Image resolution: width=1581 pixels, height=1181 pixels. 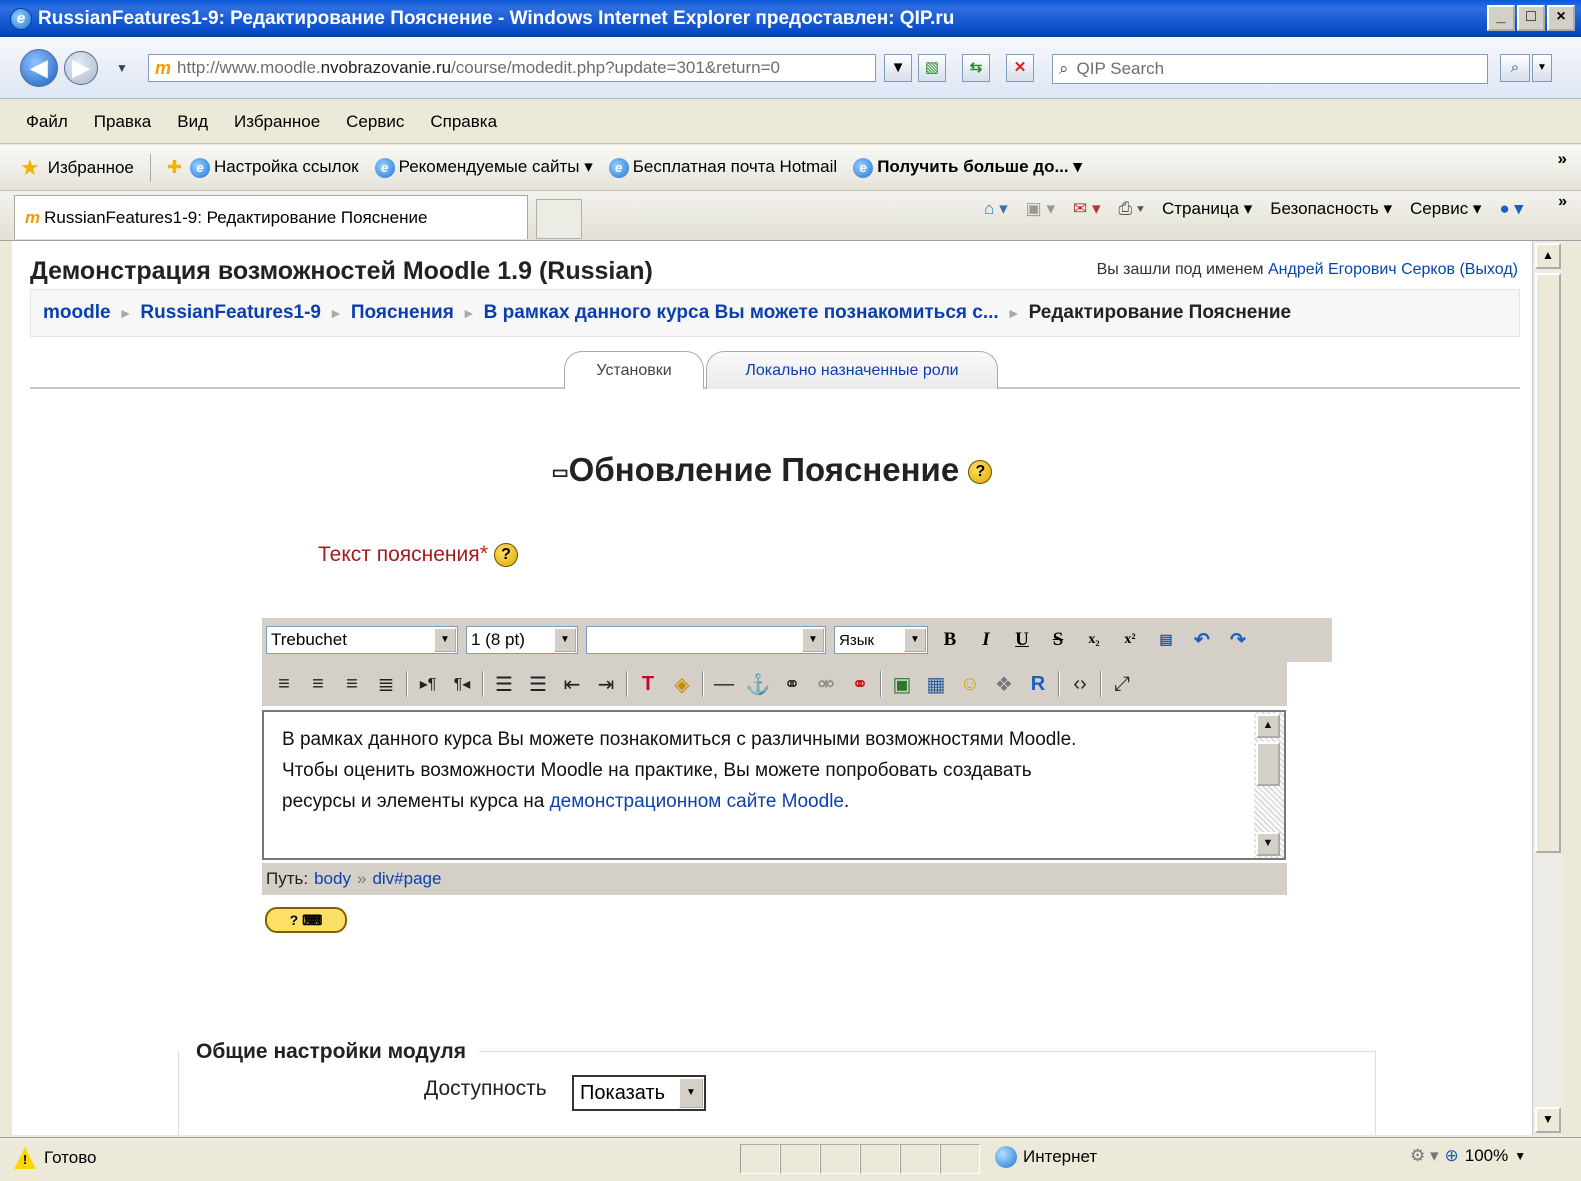 I want to click on new-tab-button, so click(x=559, y=219).